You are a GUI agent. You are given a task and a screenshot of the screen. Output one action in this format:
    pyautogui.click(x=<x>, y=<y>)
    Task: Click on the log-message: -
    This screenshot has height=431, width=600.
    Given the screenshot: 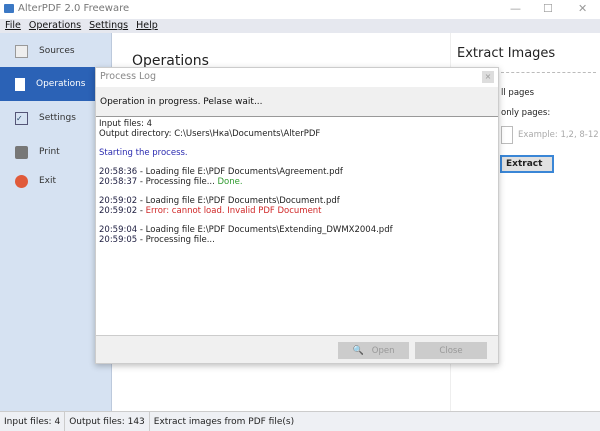 What is the action you would take?
    pyautogui.click(x=141, y=211)
    